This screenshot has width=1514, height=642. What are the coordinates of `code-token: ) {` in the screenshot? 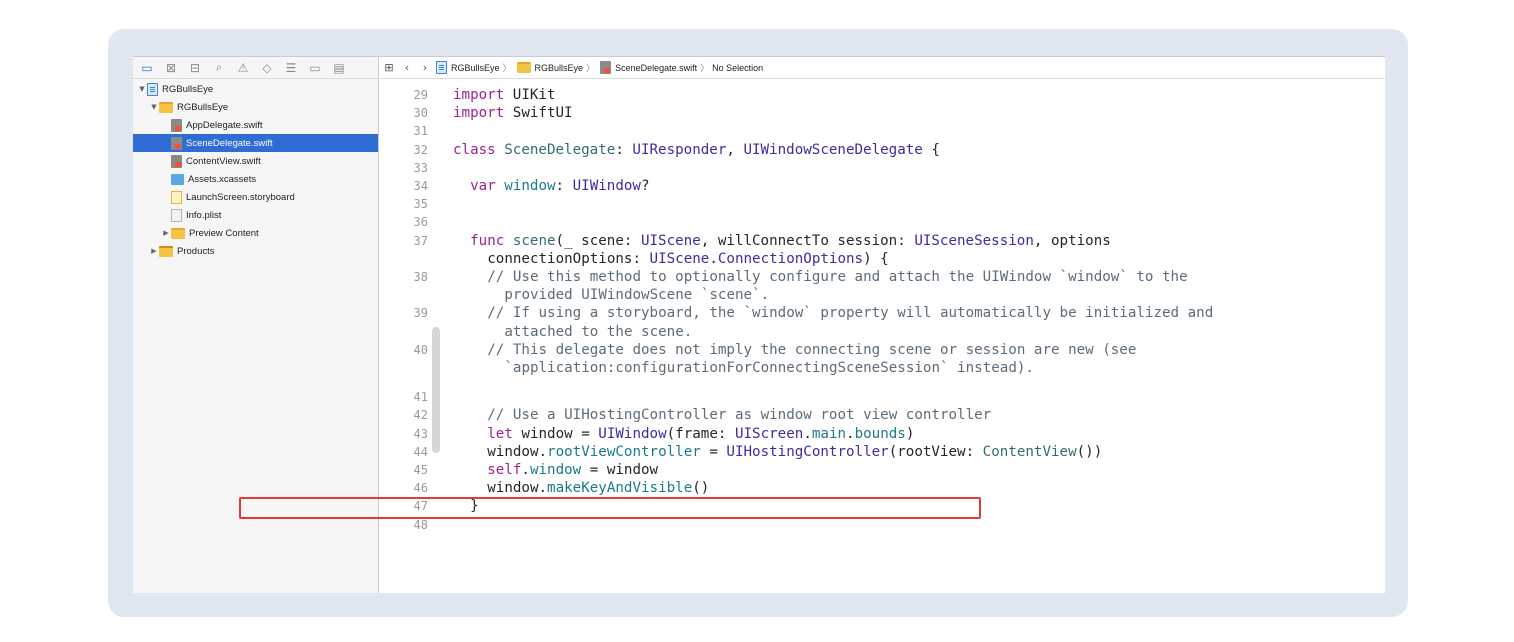 It's located at (876, 258).